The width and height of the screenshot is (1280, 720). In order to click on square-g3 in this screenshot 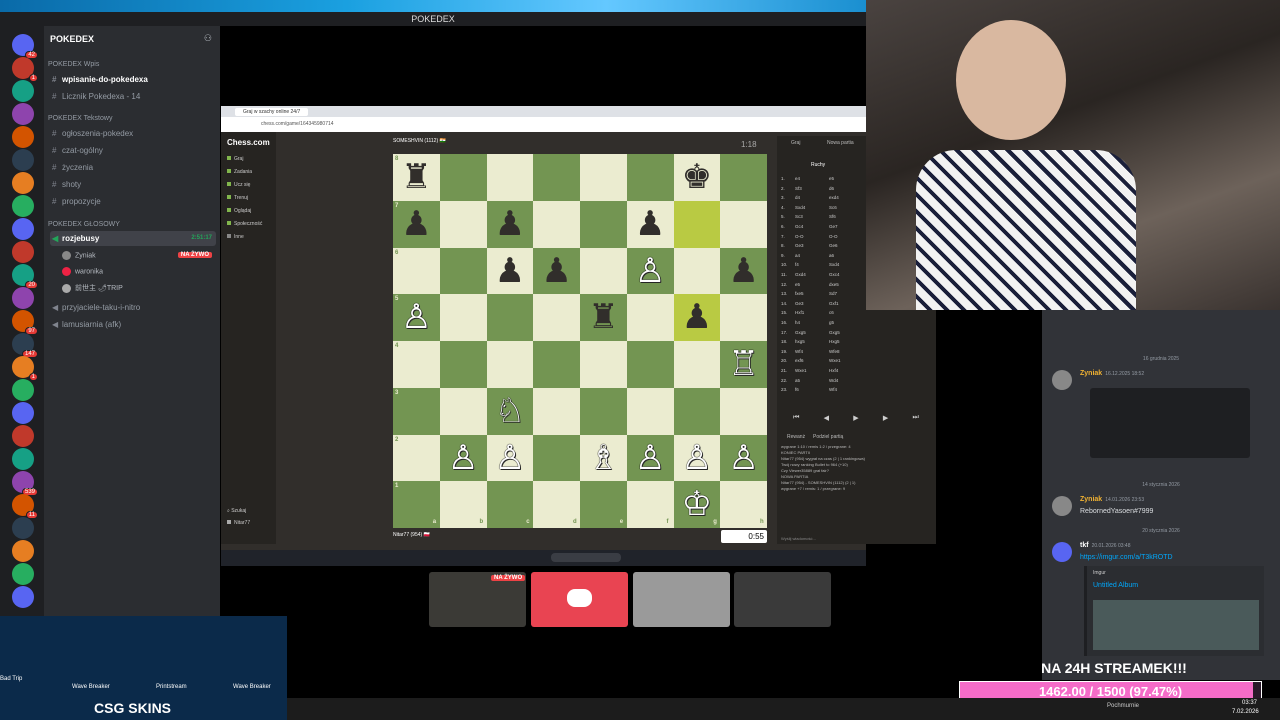, I will do `click(697, 411)`.